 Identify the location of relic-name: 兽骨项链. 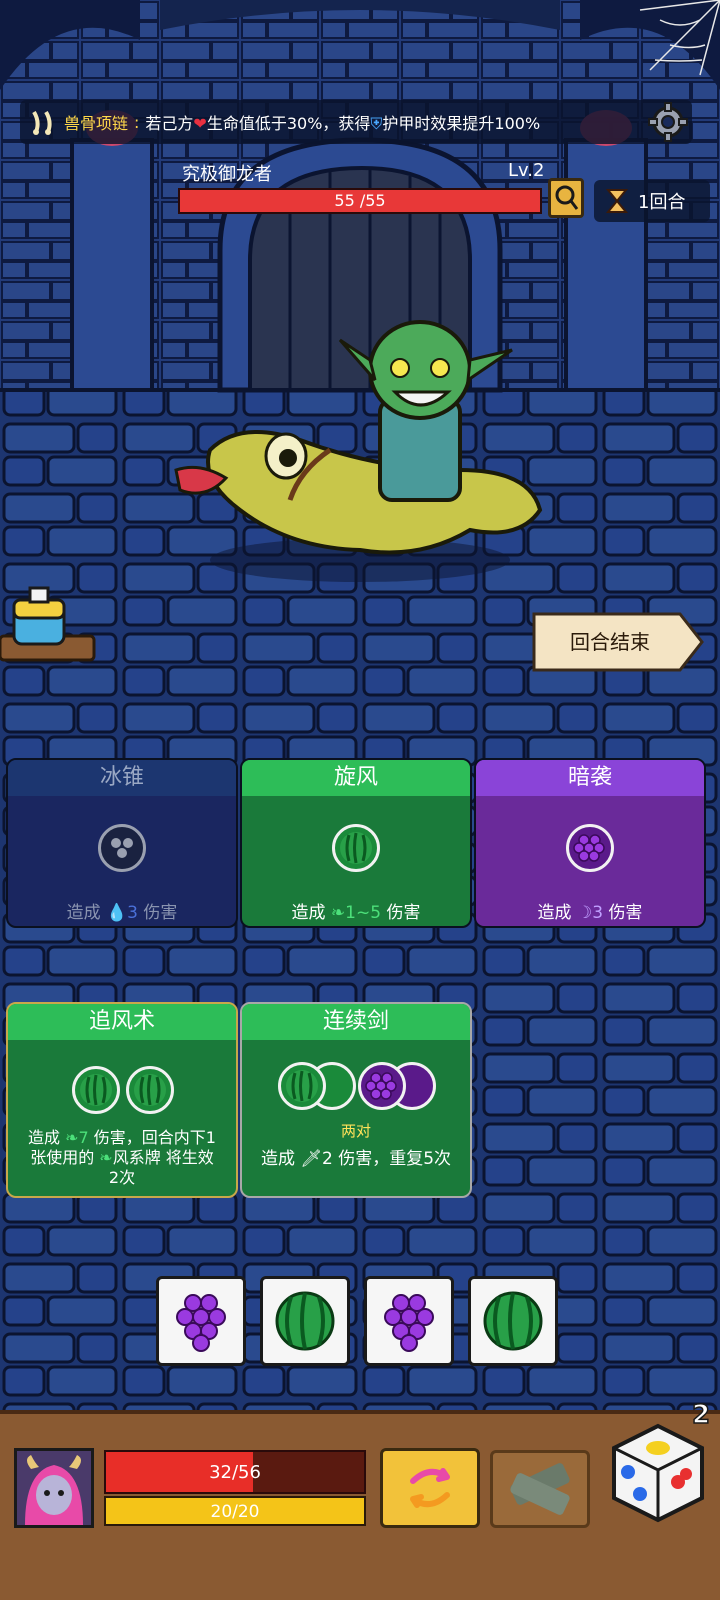
(96, 123).